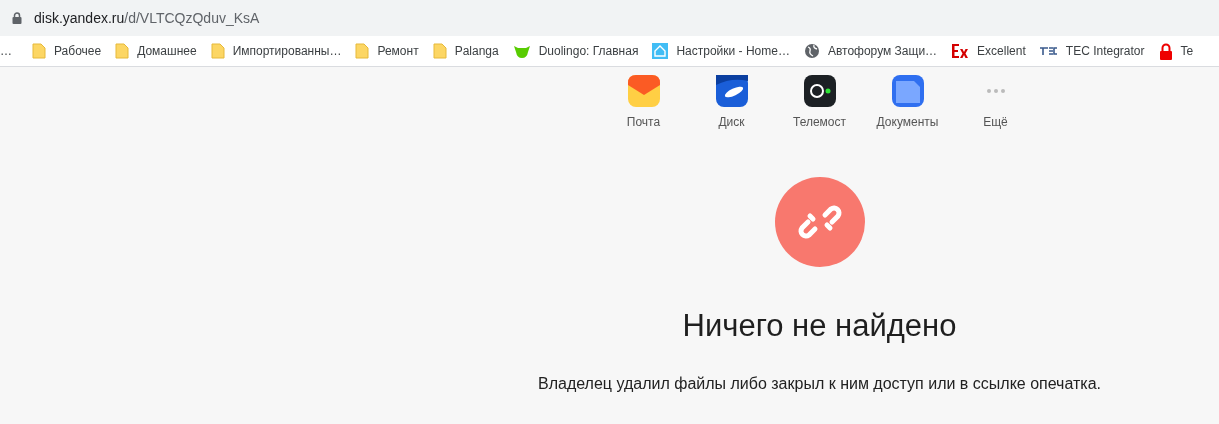 This screenshot has height=424, width=1219. What do you see at coordinates (819, 326) in the screenshot?
I see `error-title: Ничего не найдено` at bounding box center [819, 326].